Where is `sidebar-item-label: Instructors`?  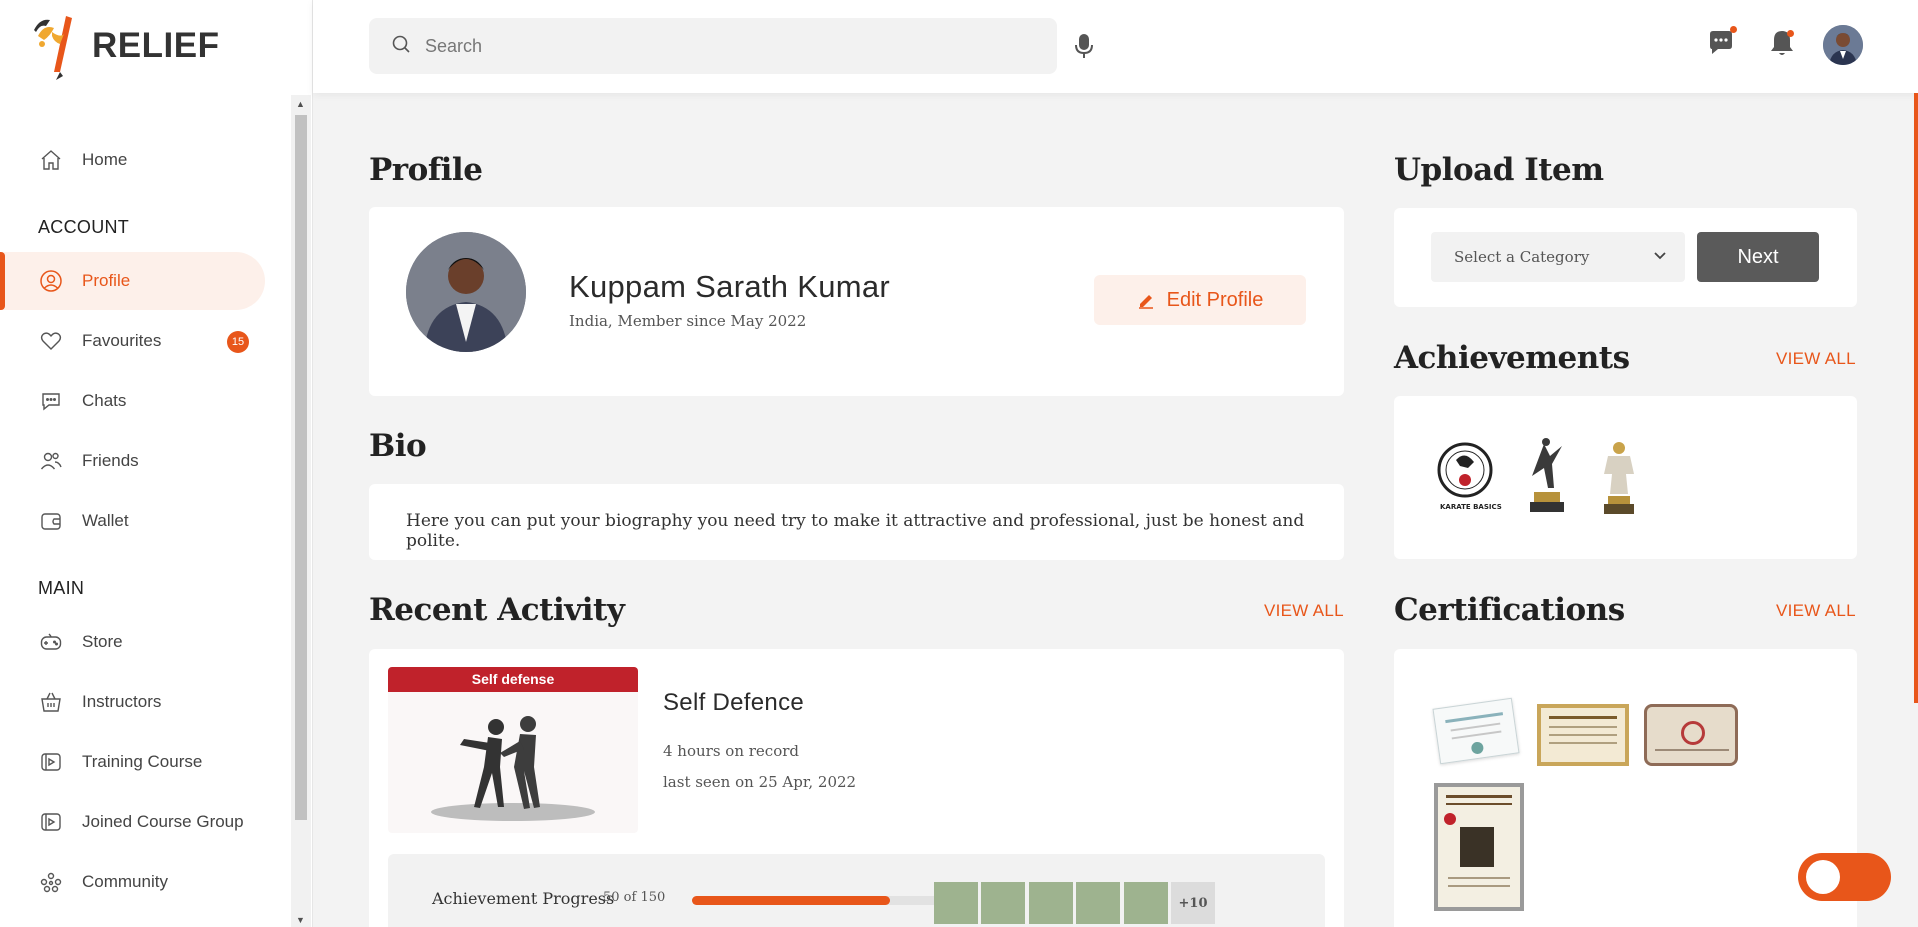
sidebar-item-label: Instructors is located at coordinates (122, 701).